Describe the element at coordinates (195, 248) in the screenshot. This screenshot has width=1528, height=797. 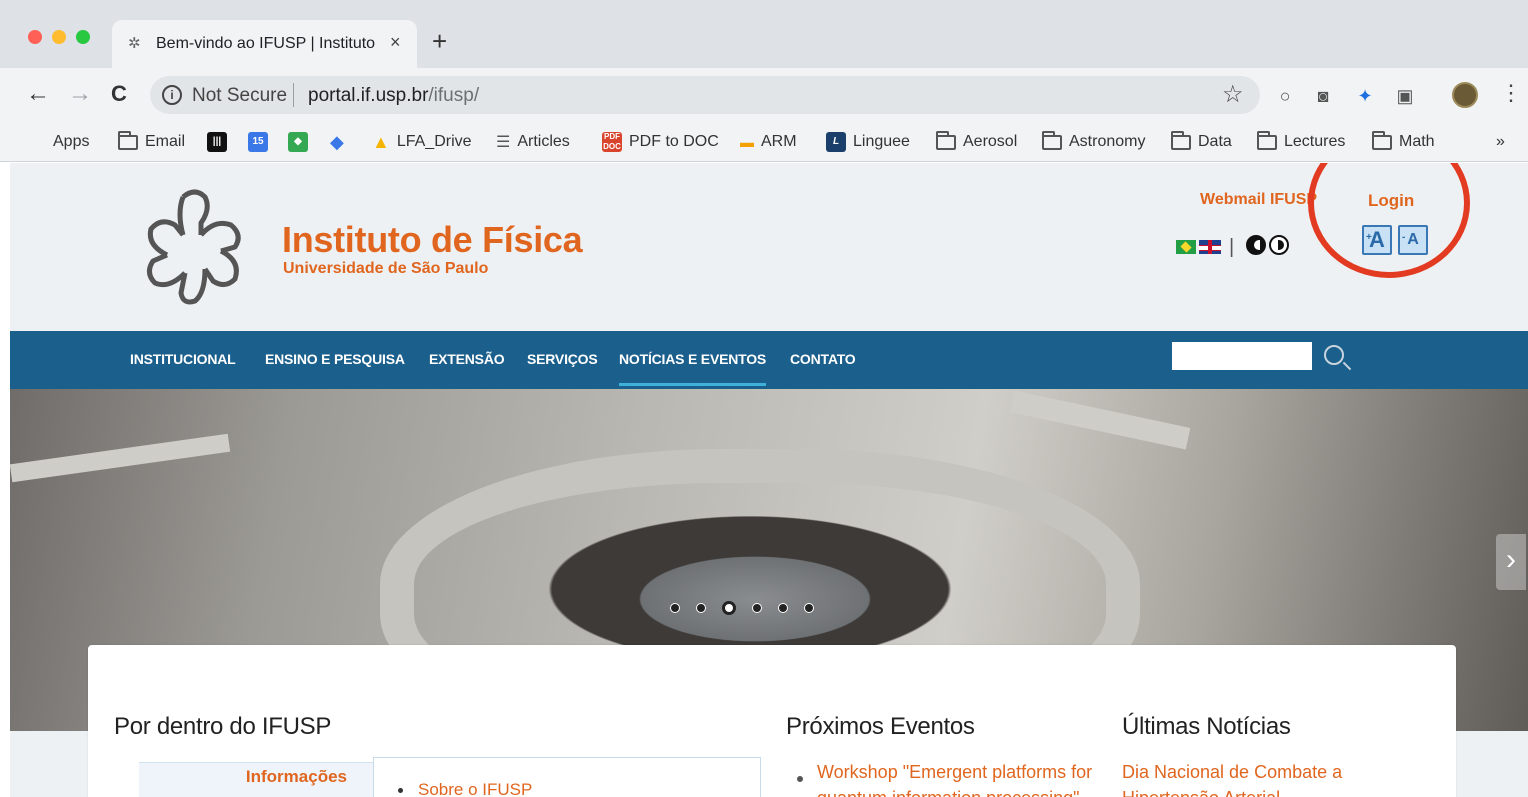
I see `ifusp-logo-icon` at that location.